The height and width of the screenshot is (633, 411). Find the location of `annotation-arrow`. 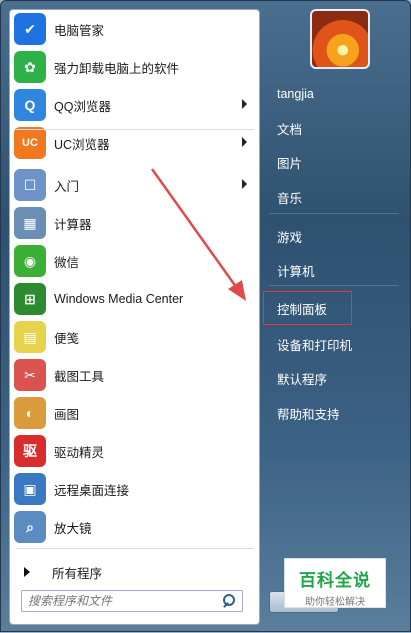

annotation-arrow is located at coordinates (198, 234).